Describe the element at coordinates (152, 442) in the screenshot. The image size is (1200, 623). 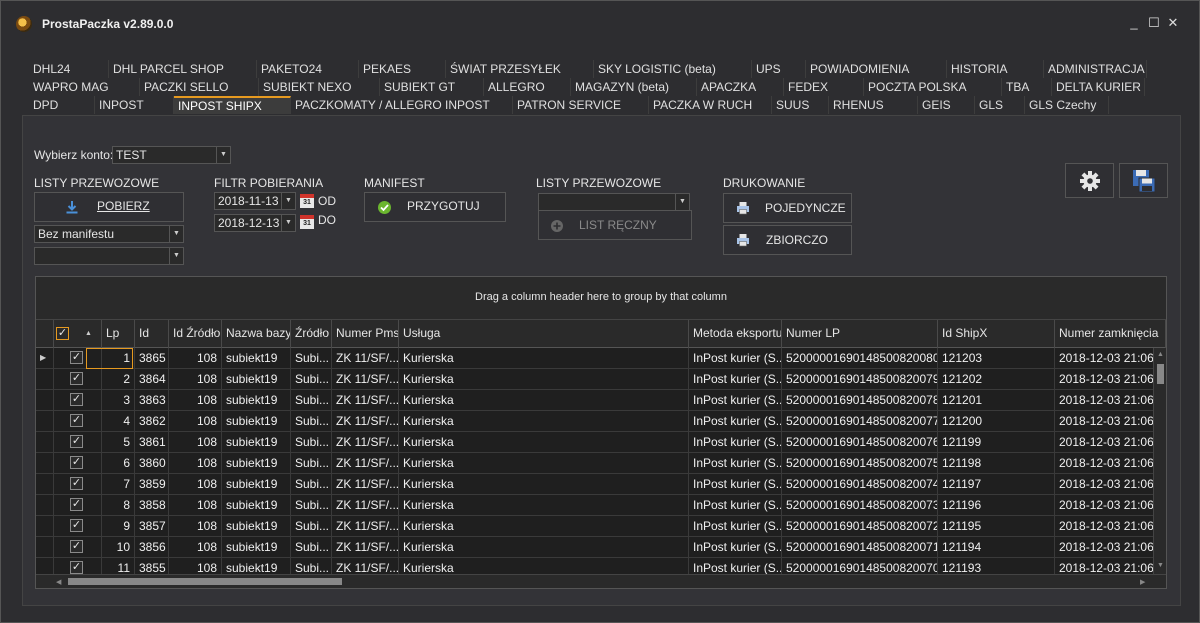
I see `cell-id: 3861` at that location.